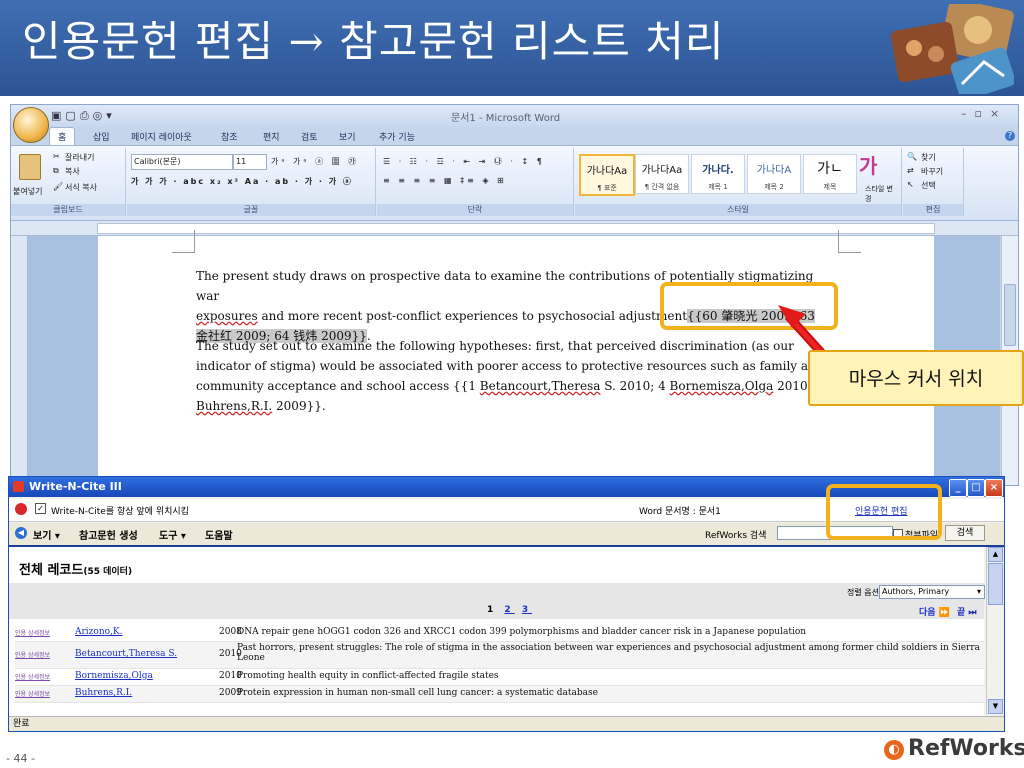 This screenshot has height=768, width=1024. I want to click on list-icons: ☰ · ☷ · ☲ · ⇤ ⇥ ㉯ · ↕ ¶, so click(464, 161).